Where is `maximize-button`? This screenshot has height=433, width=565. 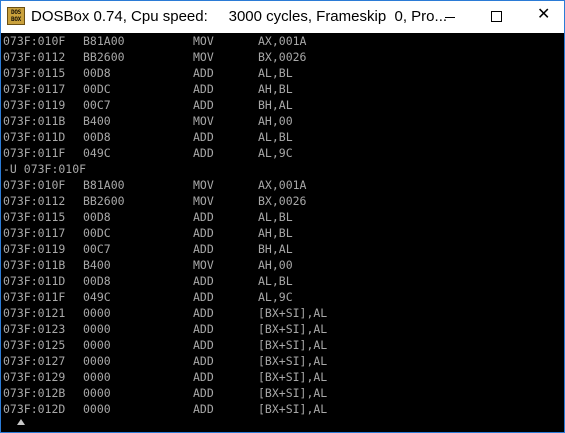
maximize-button is located at coordinates (497, 17).